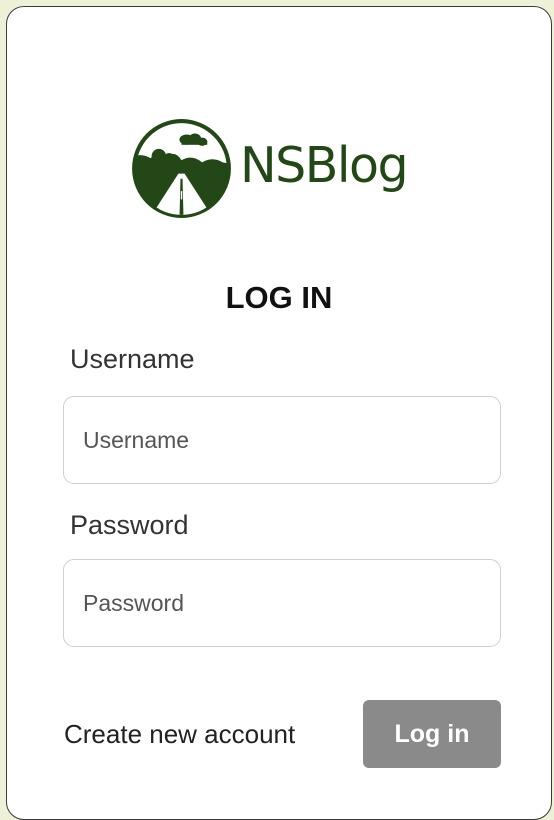 This screenshot has width=554, height=820. What do you see at coordinates (279, 297) in the screenshot?
I see `page-title: LOG IN` at bounding box center [279, 297].